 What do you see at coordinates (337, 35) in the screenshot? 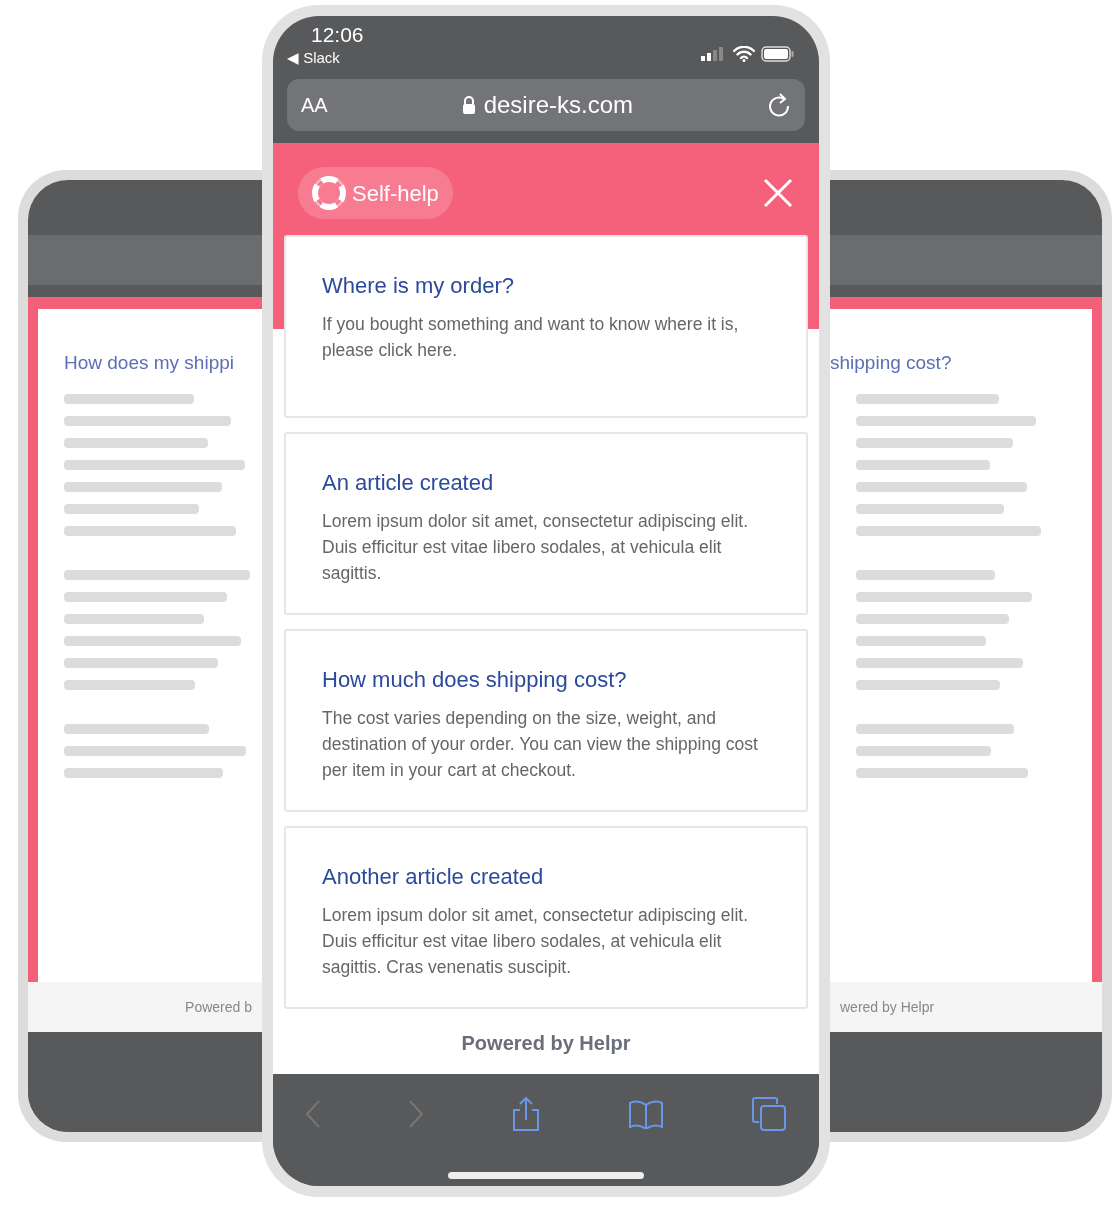
I see `status-time: 12:06` at bounding box center [337, 35].